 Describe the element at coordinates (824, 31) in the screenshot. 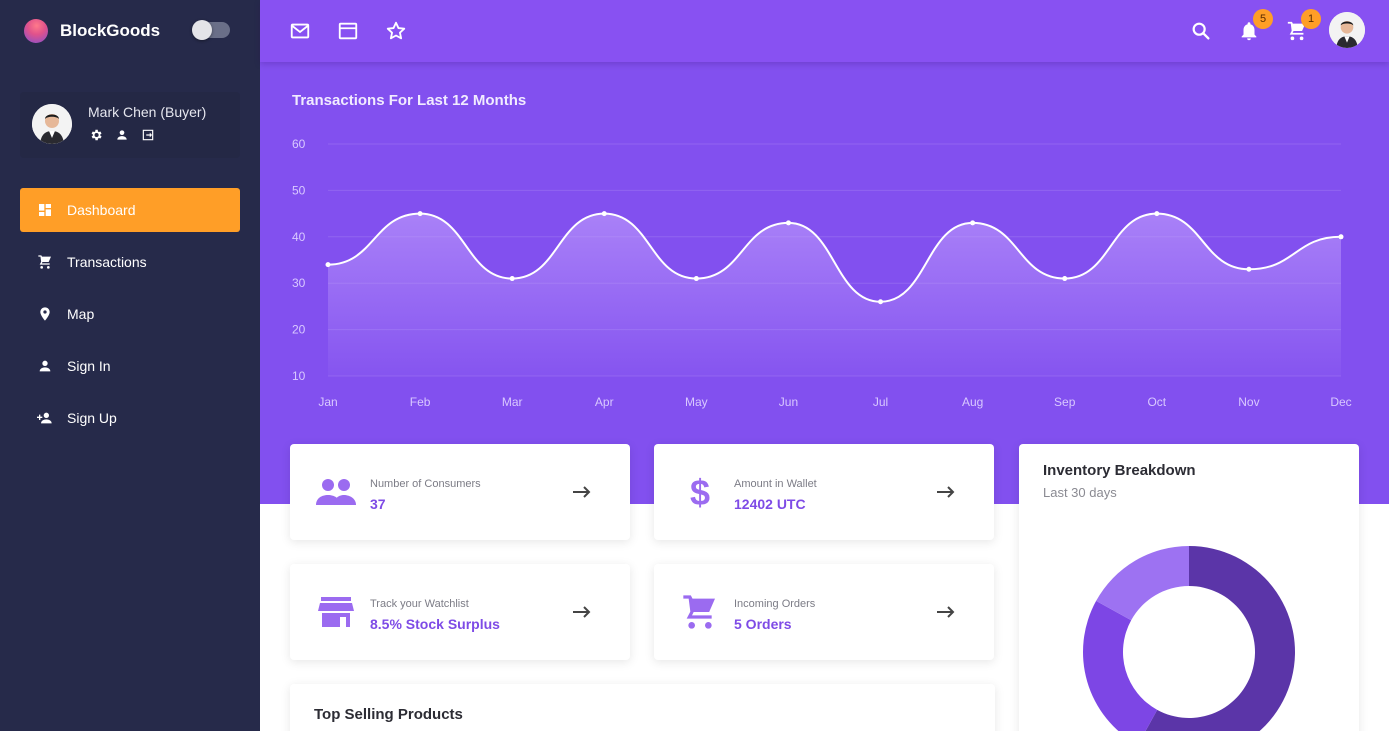

I see `top-bar: 5 1` at that location.